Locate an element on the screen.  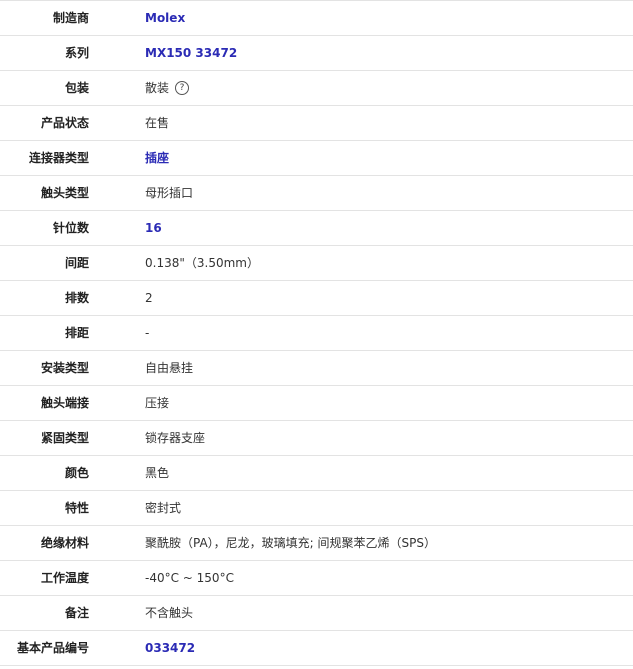
spec-row-color: 颜色 黑色 is located at coordinates (316, 473).